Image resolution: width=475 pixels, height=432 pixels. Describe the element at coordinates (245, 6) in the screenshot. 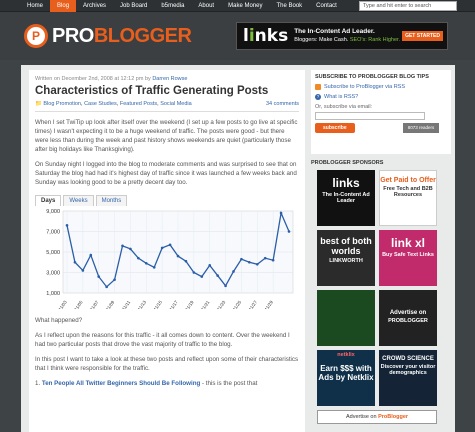

I see `nav-item-make-money: Make Money` at that location.